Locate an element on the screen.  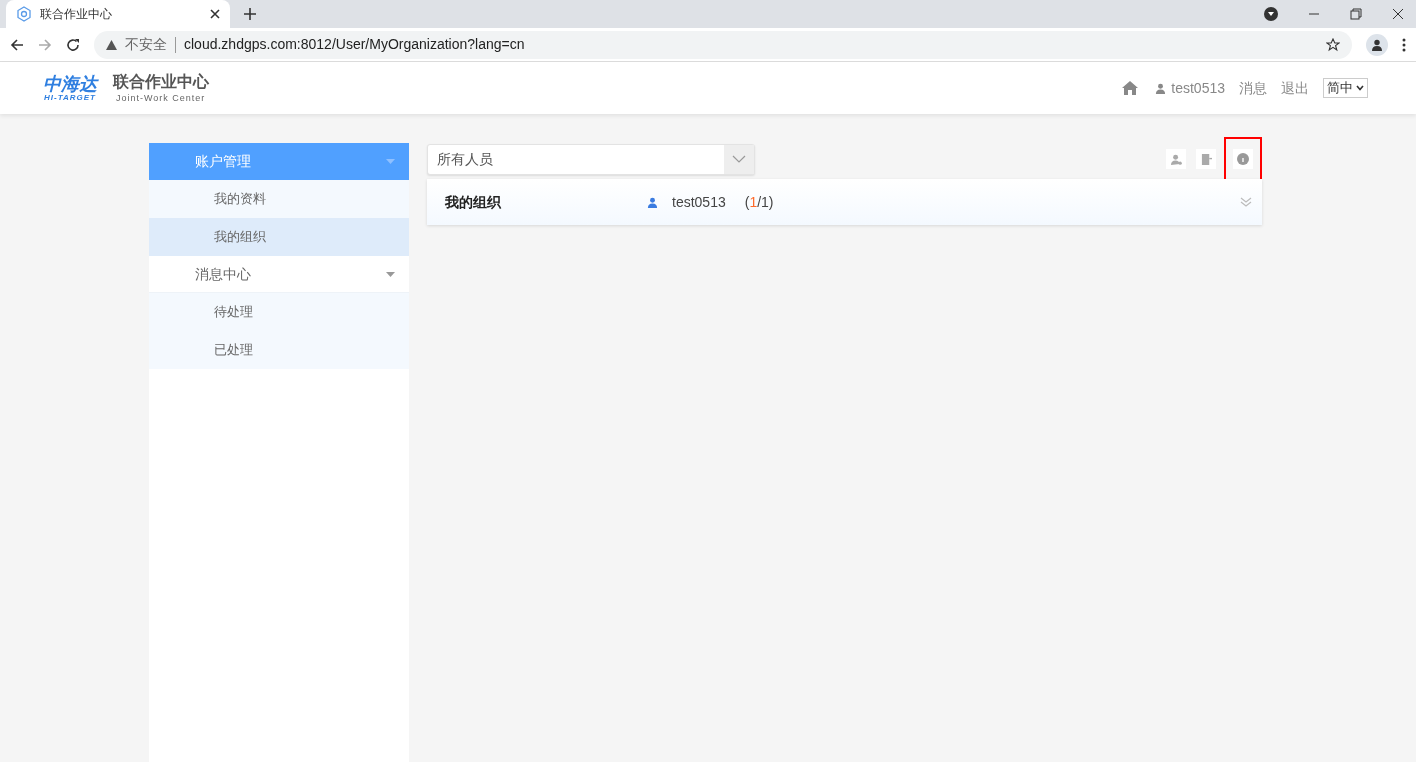
address-bar: 不安全 cloud.zhdgps.com:8012/User/MyOrganization?lang=cn is located at coordinates (723, 44).